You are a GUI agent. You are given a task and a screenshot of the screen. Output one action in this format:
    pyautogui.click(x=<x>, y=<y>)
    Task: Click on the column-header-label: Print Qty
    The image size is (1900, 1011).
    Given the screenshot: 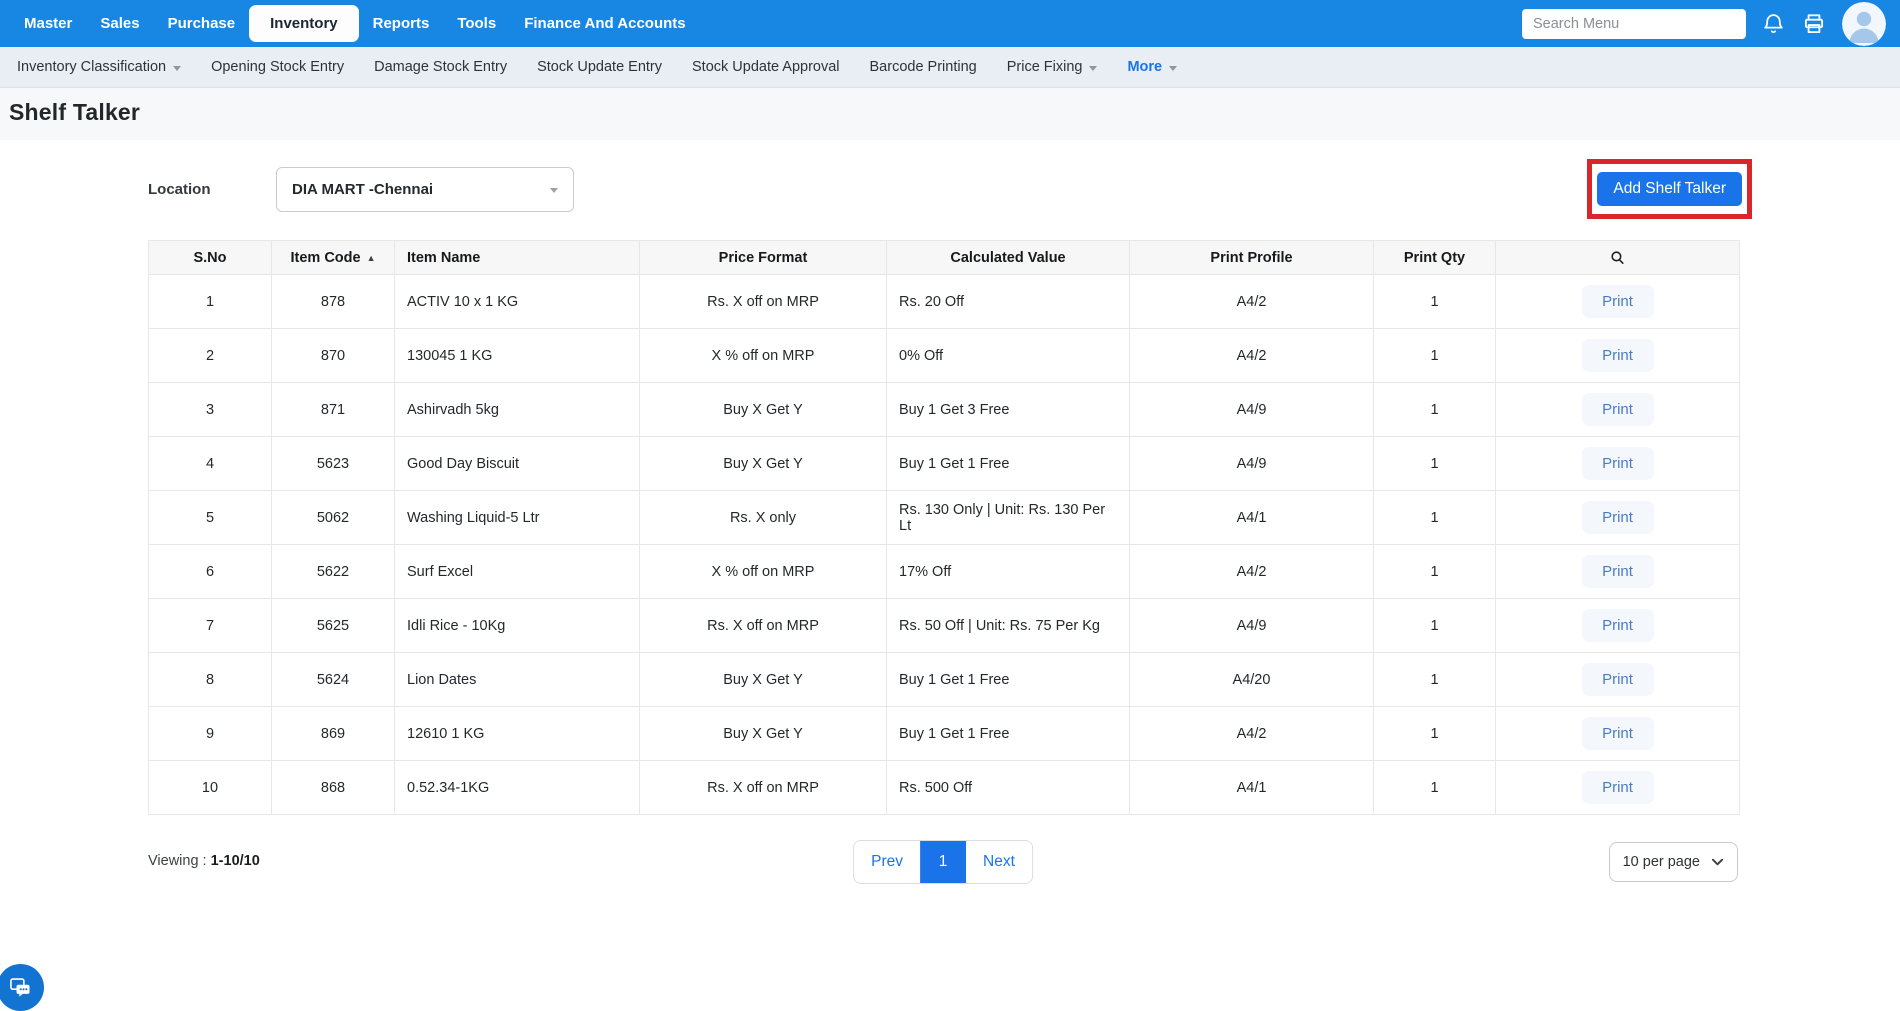 What is the action you would take?
    pyautogui.click(x=1434, y=257)
    